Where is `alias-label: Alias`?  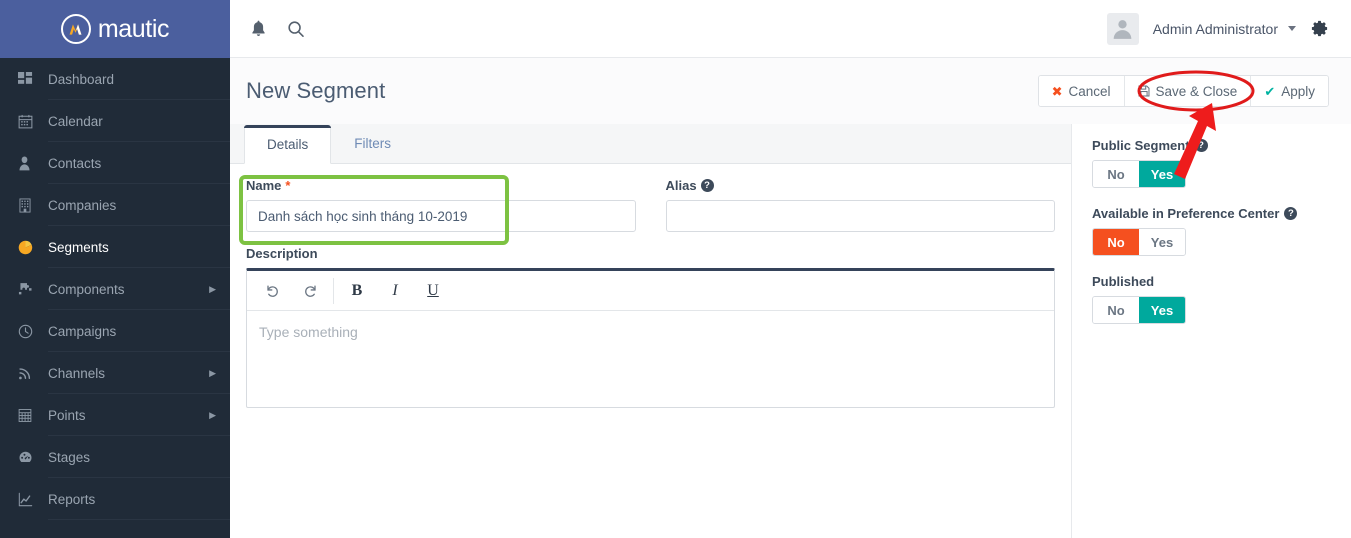 alias-label: Alias is located at coordinates (681, 185).